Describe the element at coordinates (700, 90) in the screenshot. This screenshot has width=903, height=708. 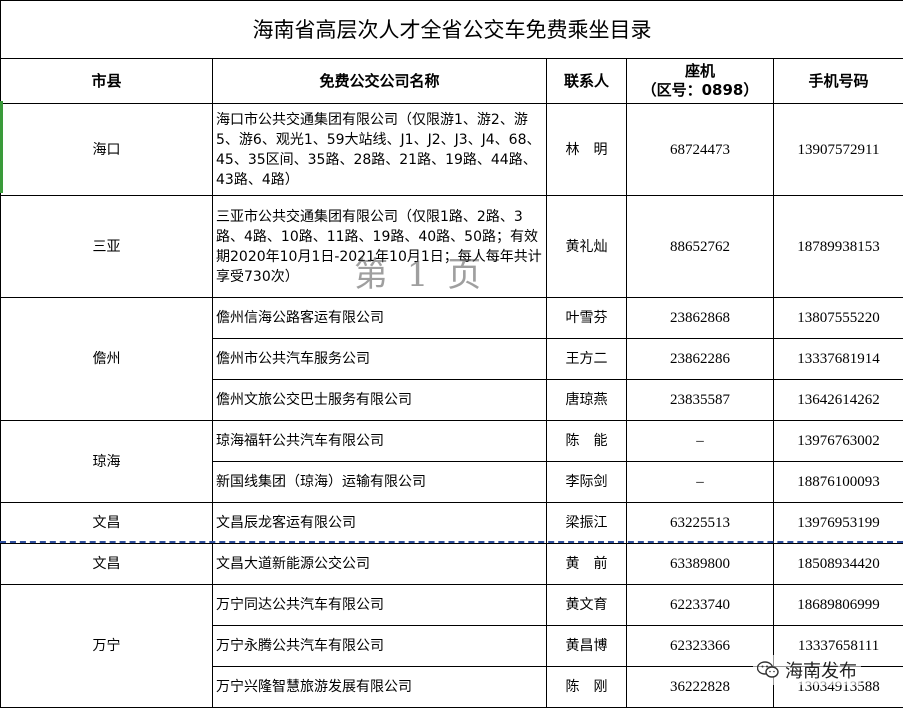
I see `header-landline-area: （区号：0898）` at that location.